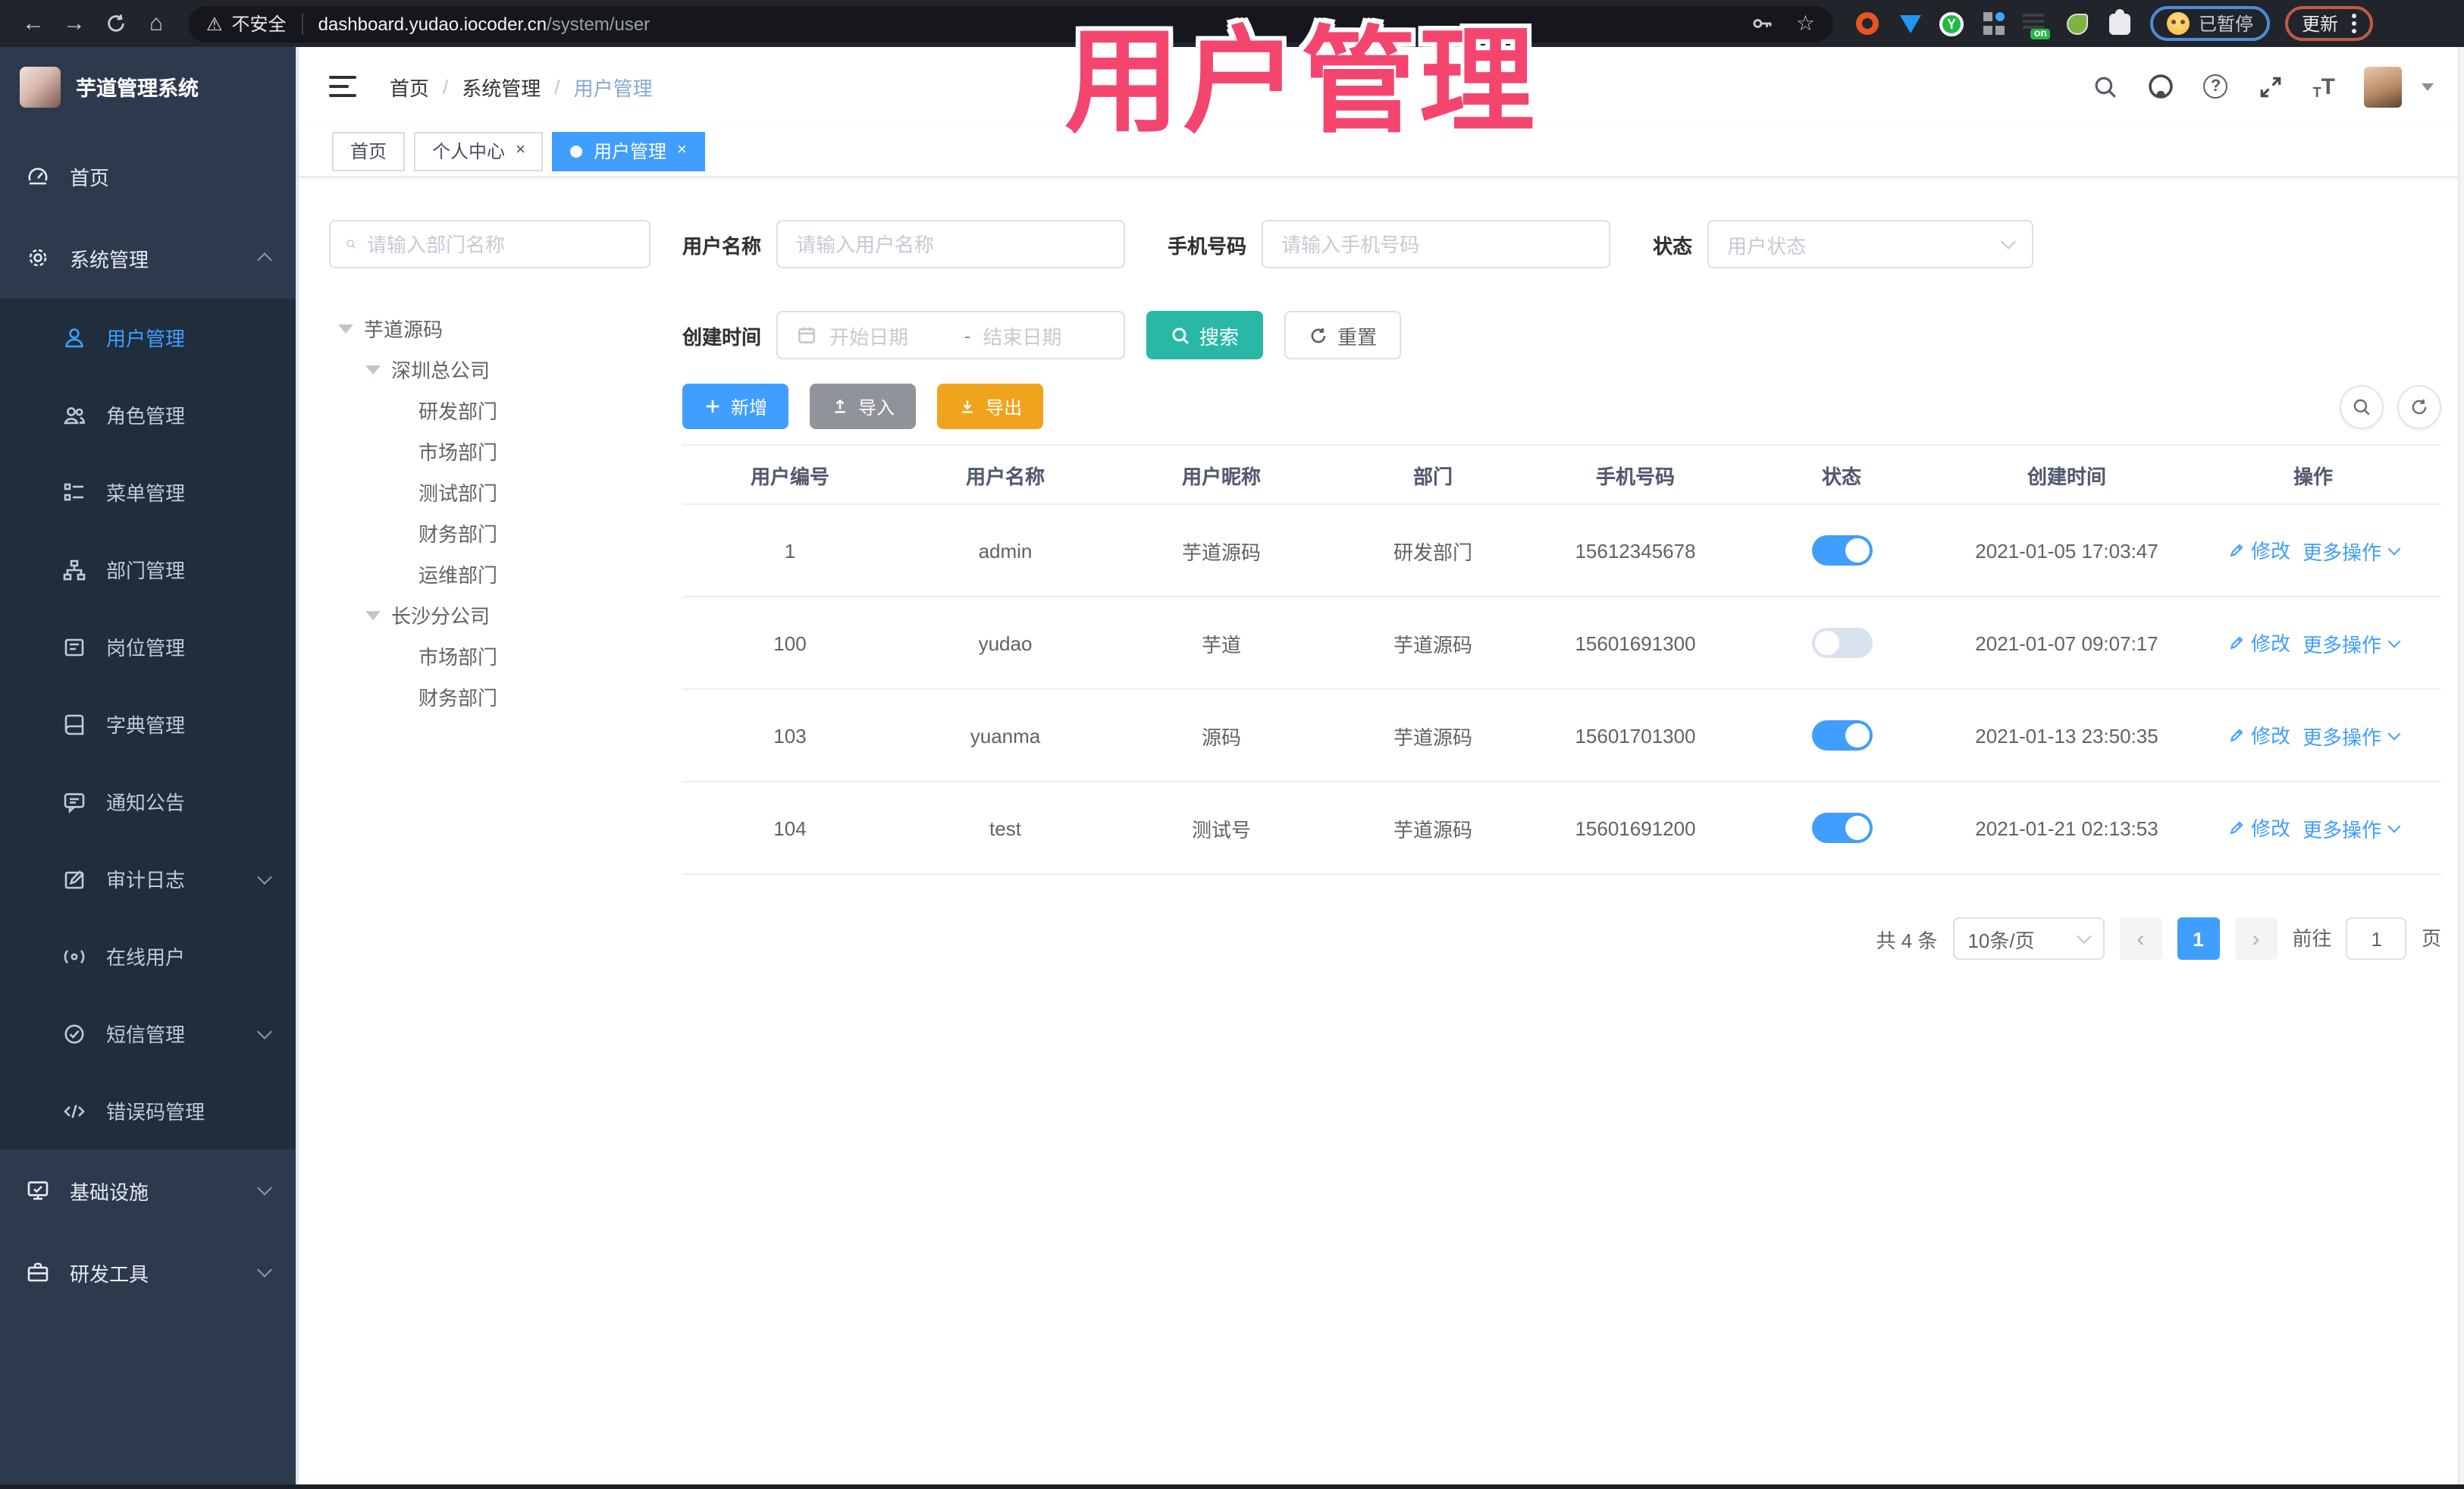  I want to click on username-field, so click(951, 244).